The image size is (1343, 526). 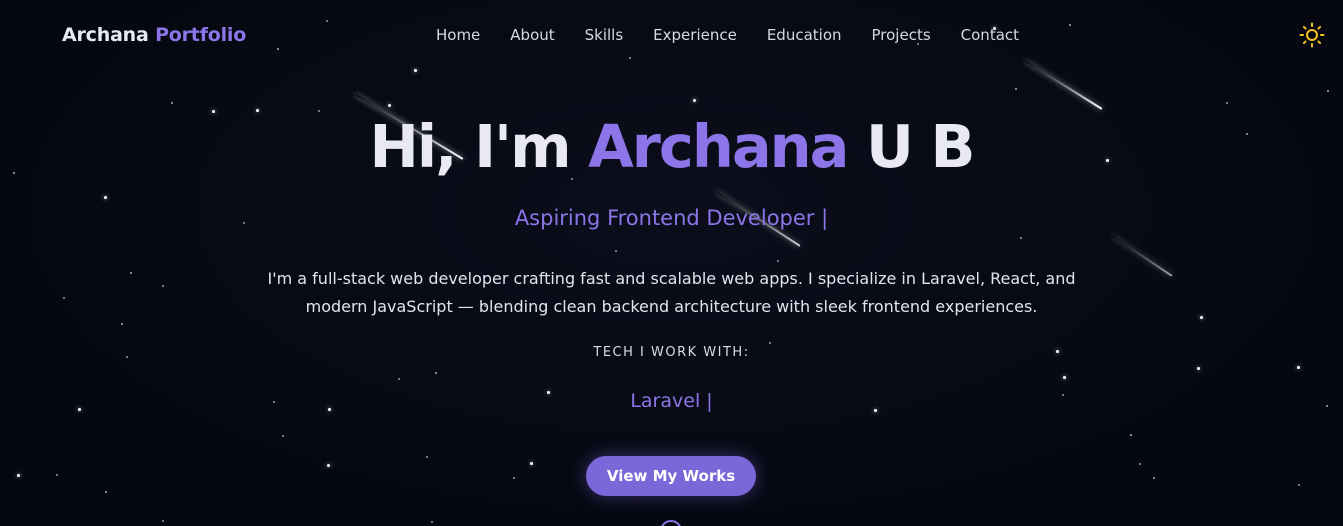 I want to click on scroll-down-indicator, so click(x=671, y=523).